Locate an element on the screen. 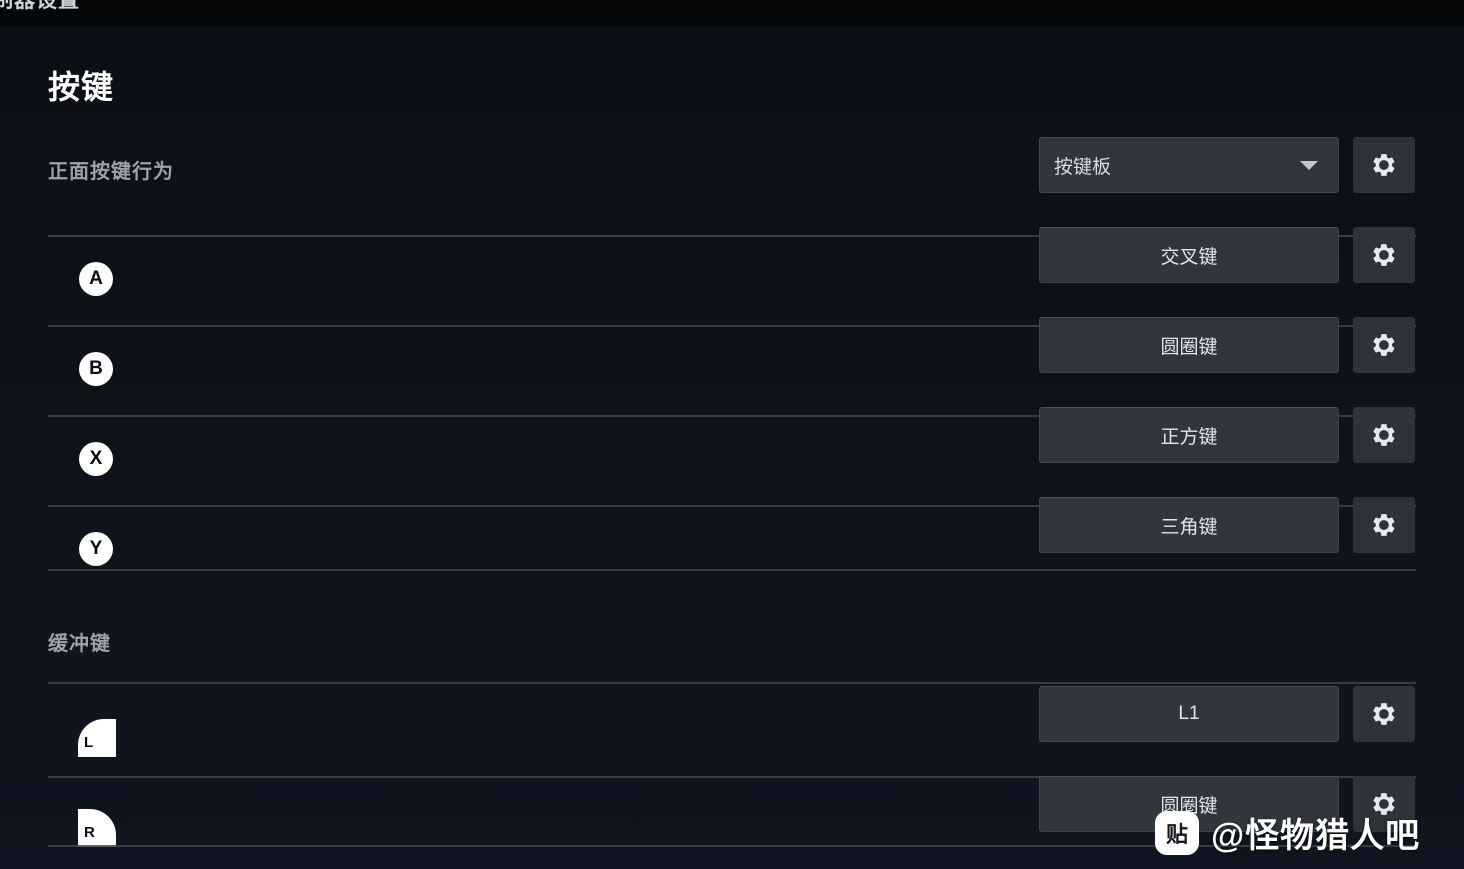 This screenshot has height=869, width=1464. binding-button-y: 三角键 is located at coordinates (1189, 525).